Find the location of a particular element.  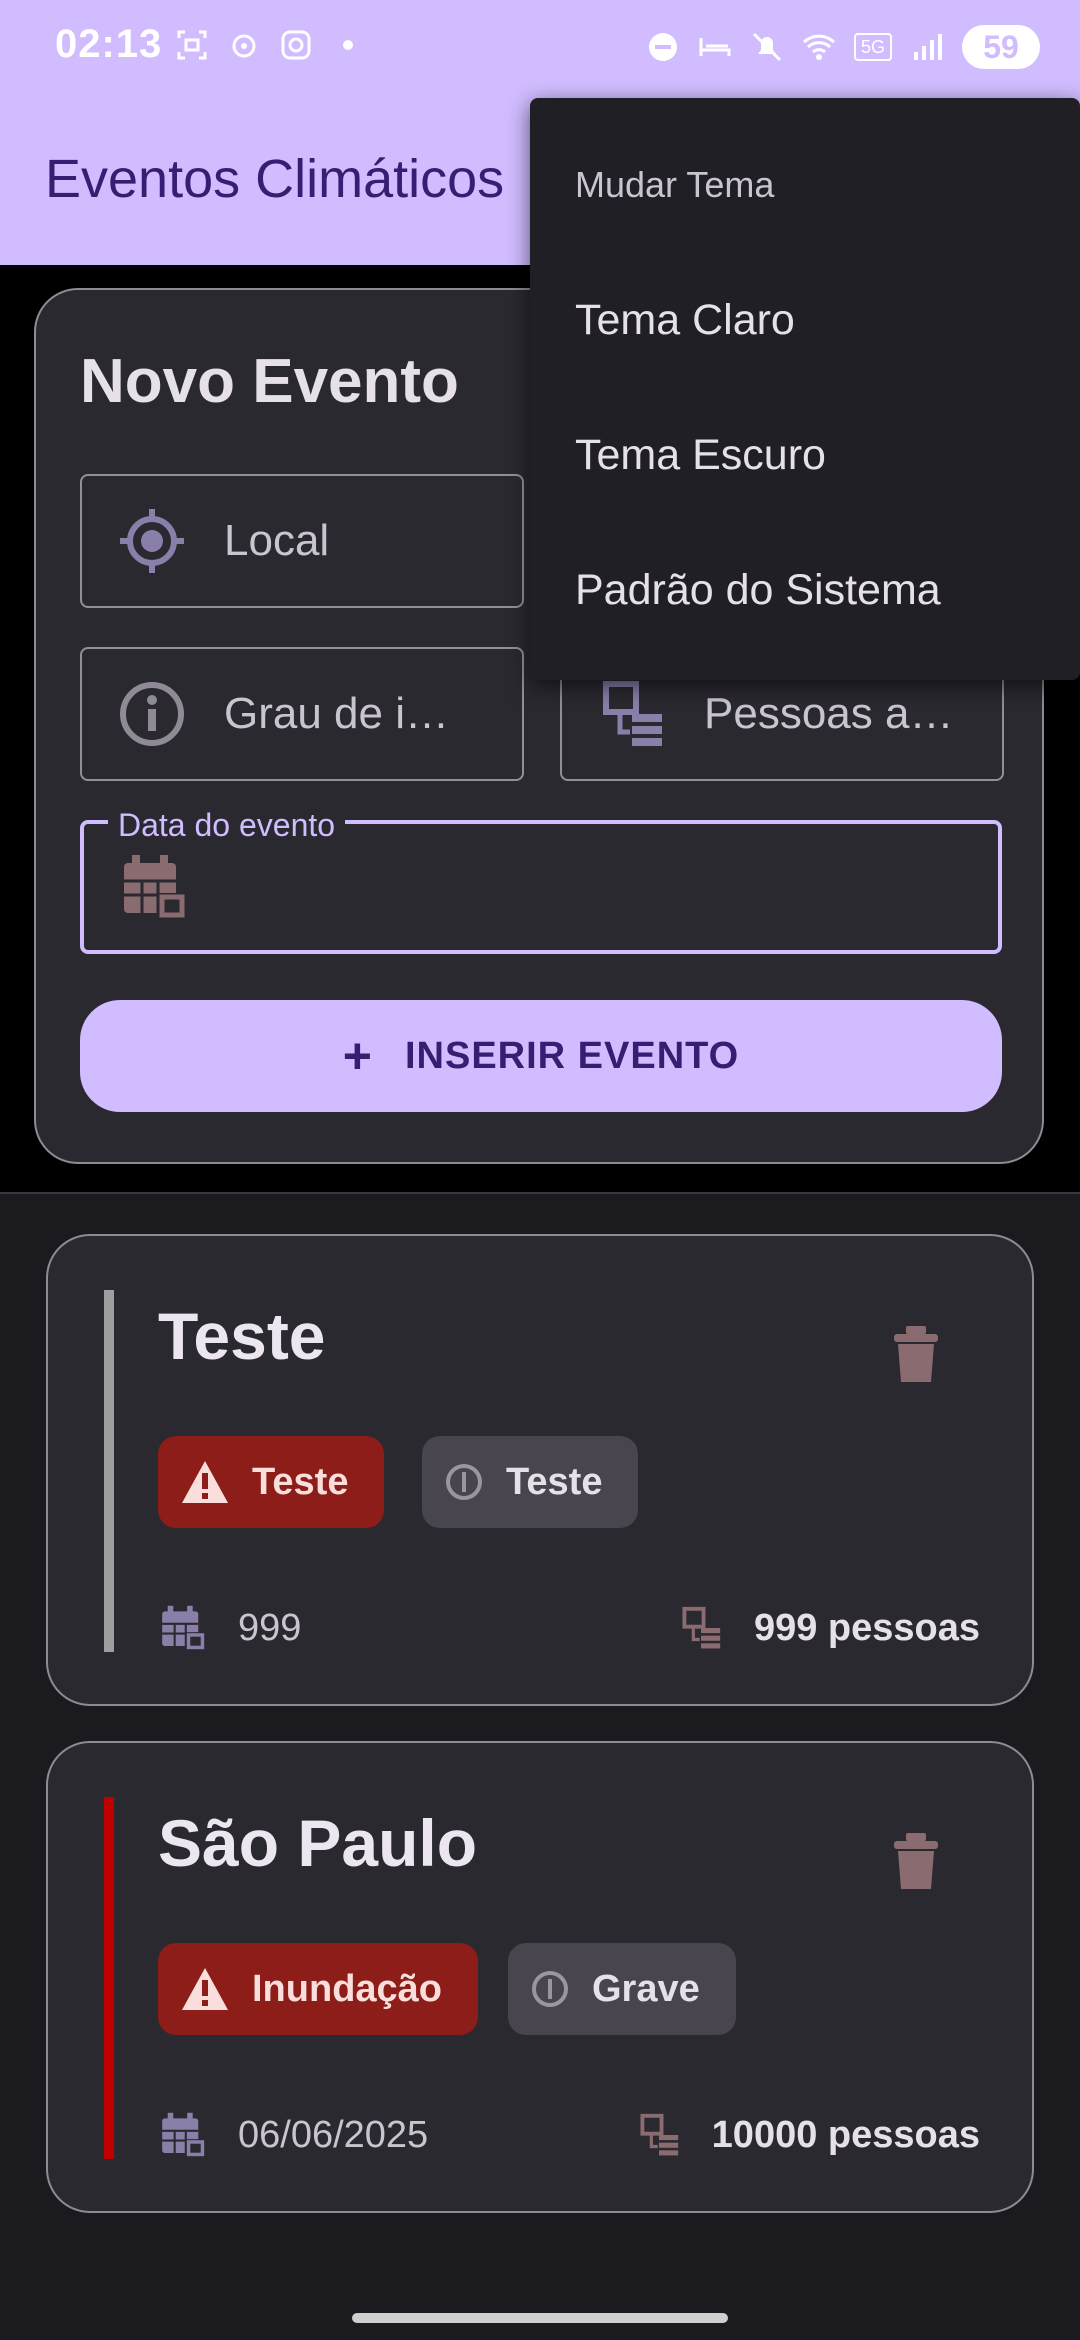

wifi-icon is located at coordinates (819, 47).